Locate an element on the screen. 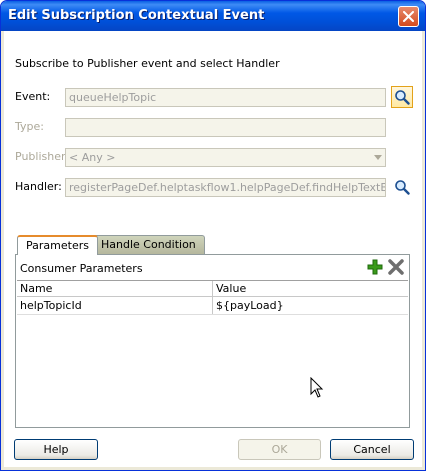 This screenshot has height=471, width=426. column-header-name: Name is located at coordinates (36, 288).